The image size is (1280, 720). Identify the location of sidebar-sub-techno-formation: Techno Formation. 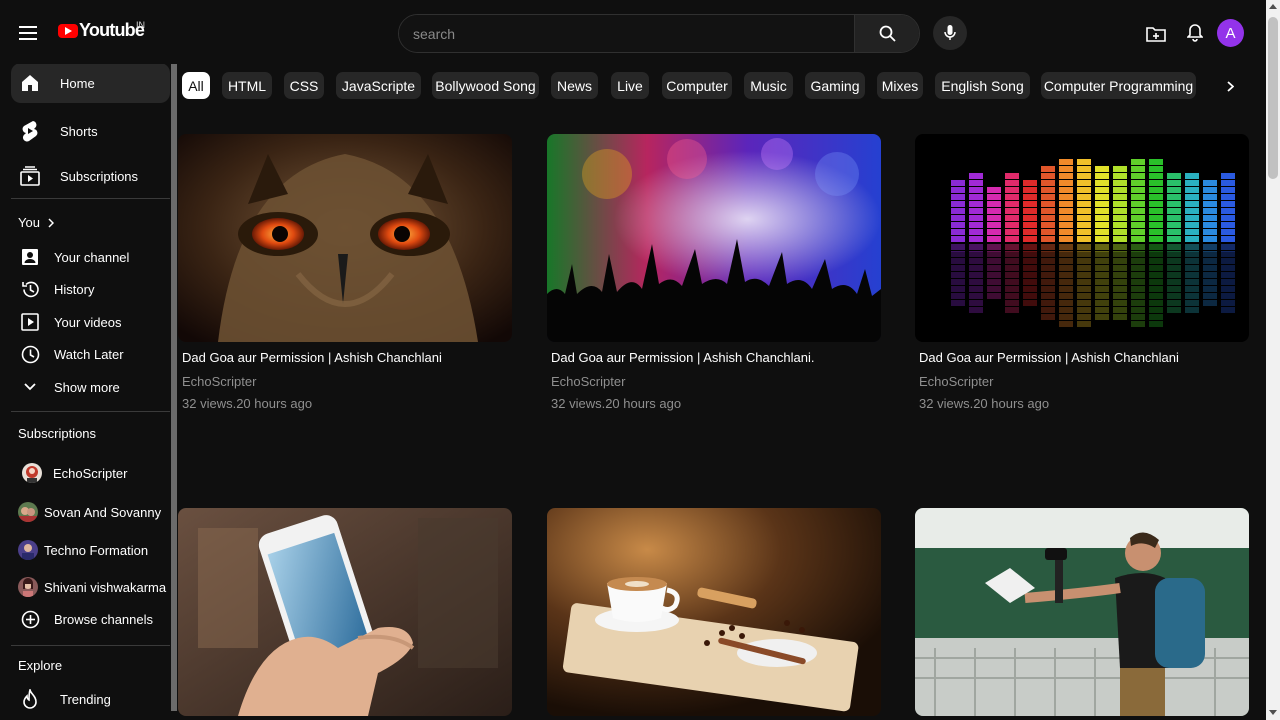
(90, 550).